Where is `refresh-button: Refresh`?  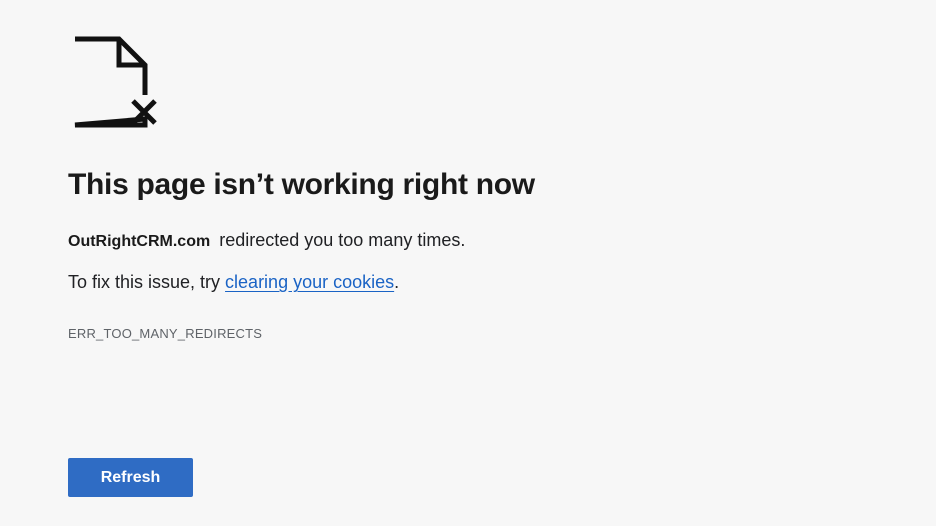
refresh-button: Refresh is located at coordinates (130, 477).